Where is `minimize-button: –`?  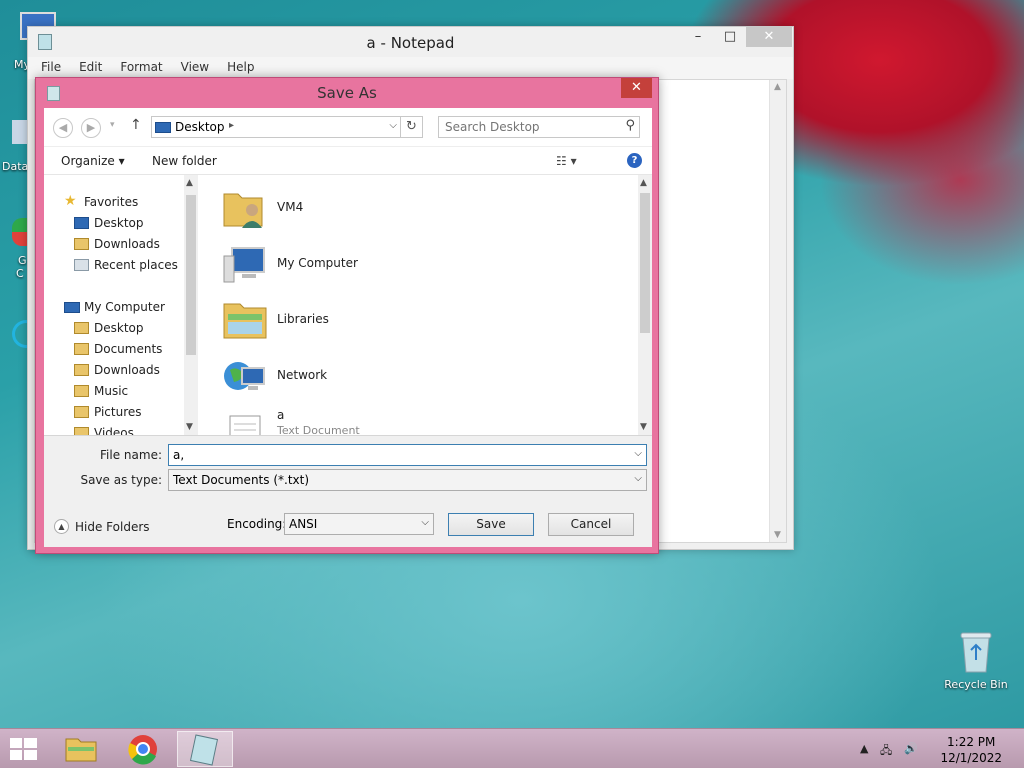
minimize-button: – is located at coordinates (698, 37).